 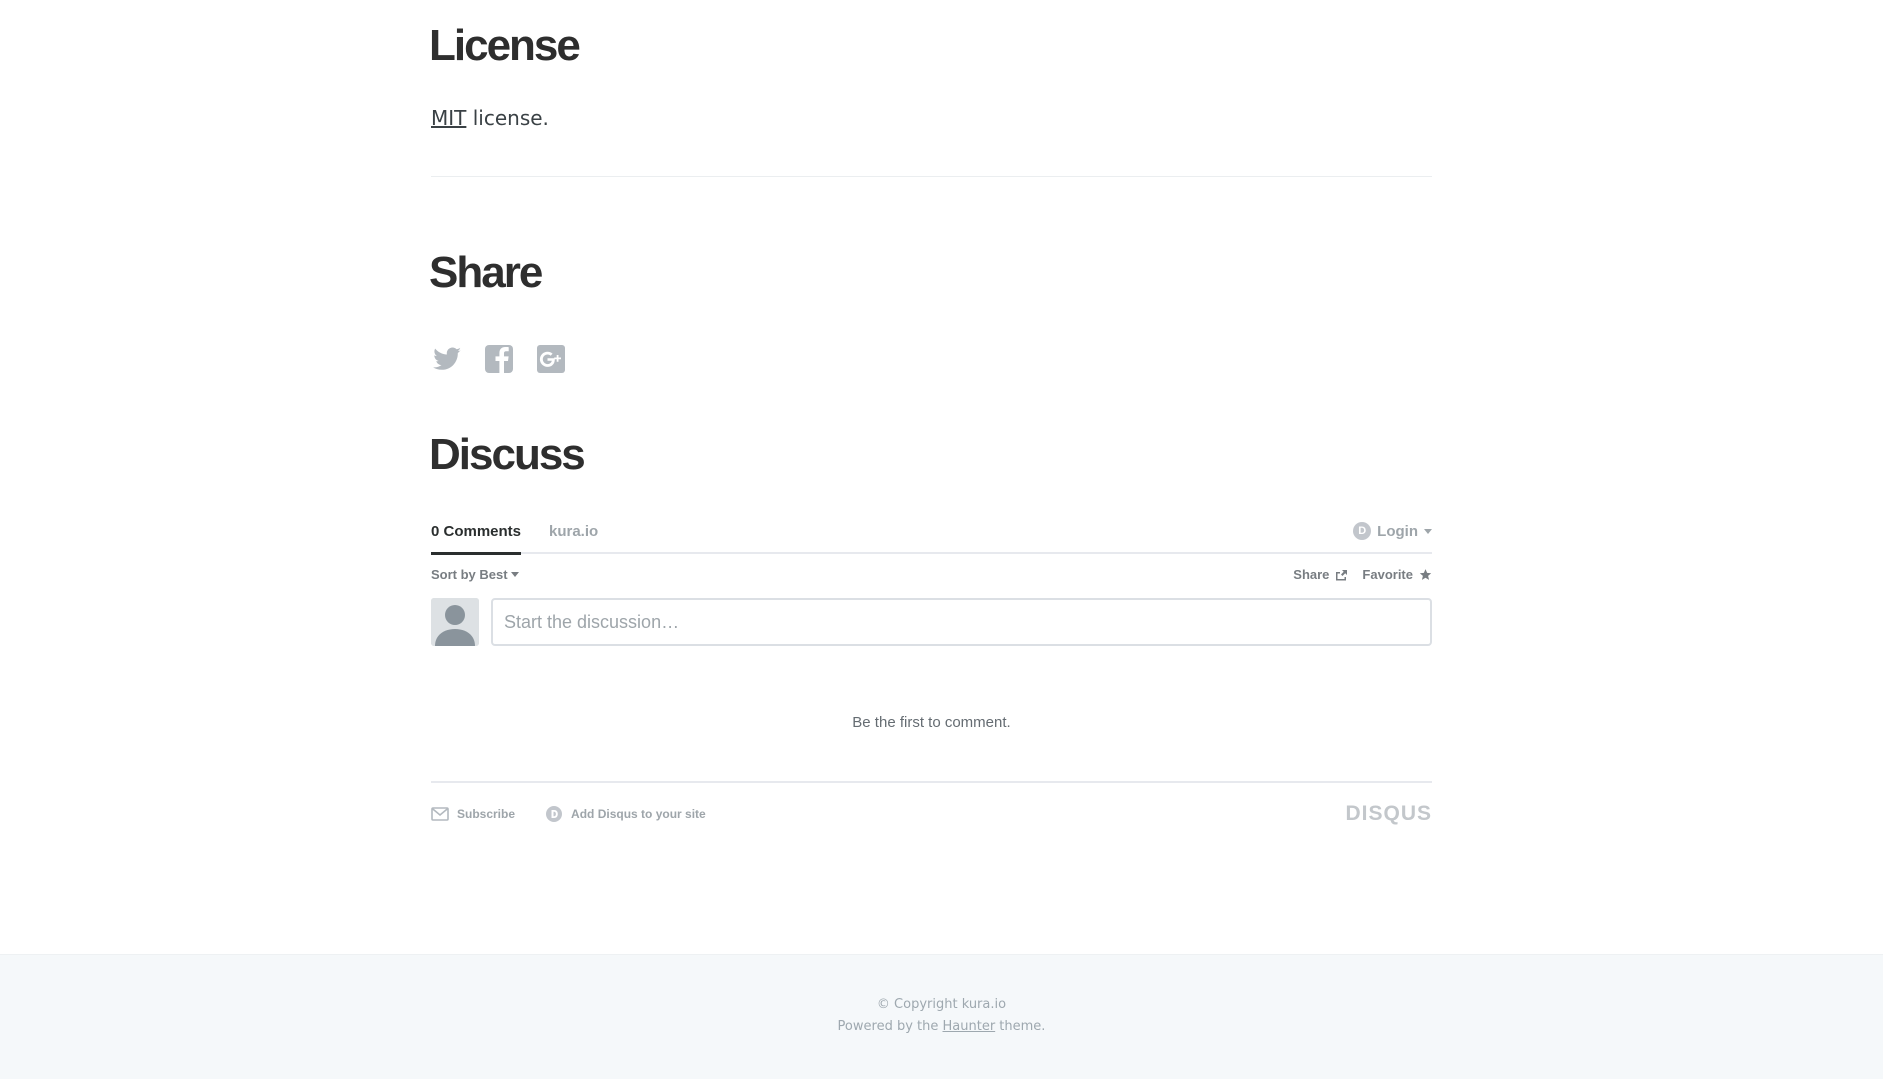 What do you see at coordinates (507, 454) in the screenshot?
I see `discuss-heading: Discuss` at bounding box center [507, 454].